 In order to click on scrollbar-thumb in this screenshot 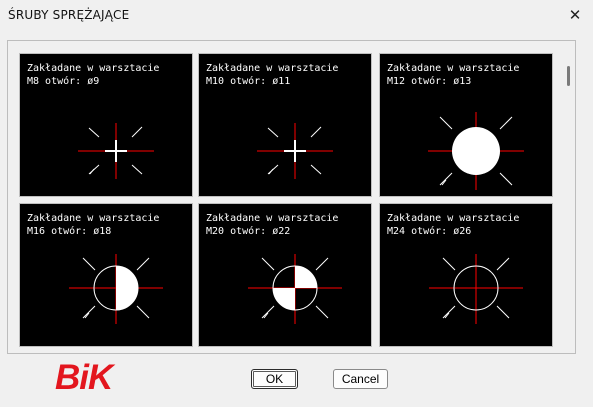, I will do `click(568, 76)`.